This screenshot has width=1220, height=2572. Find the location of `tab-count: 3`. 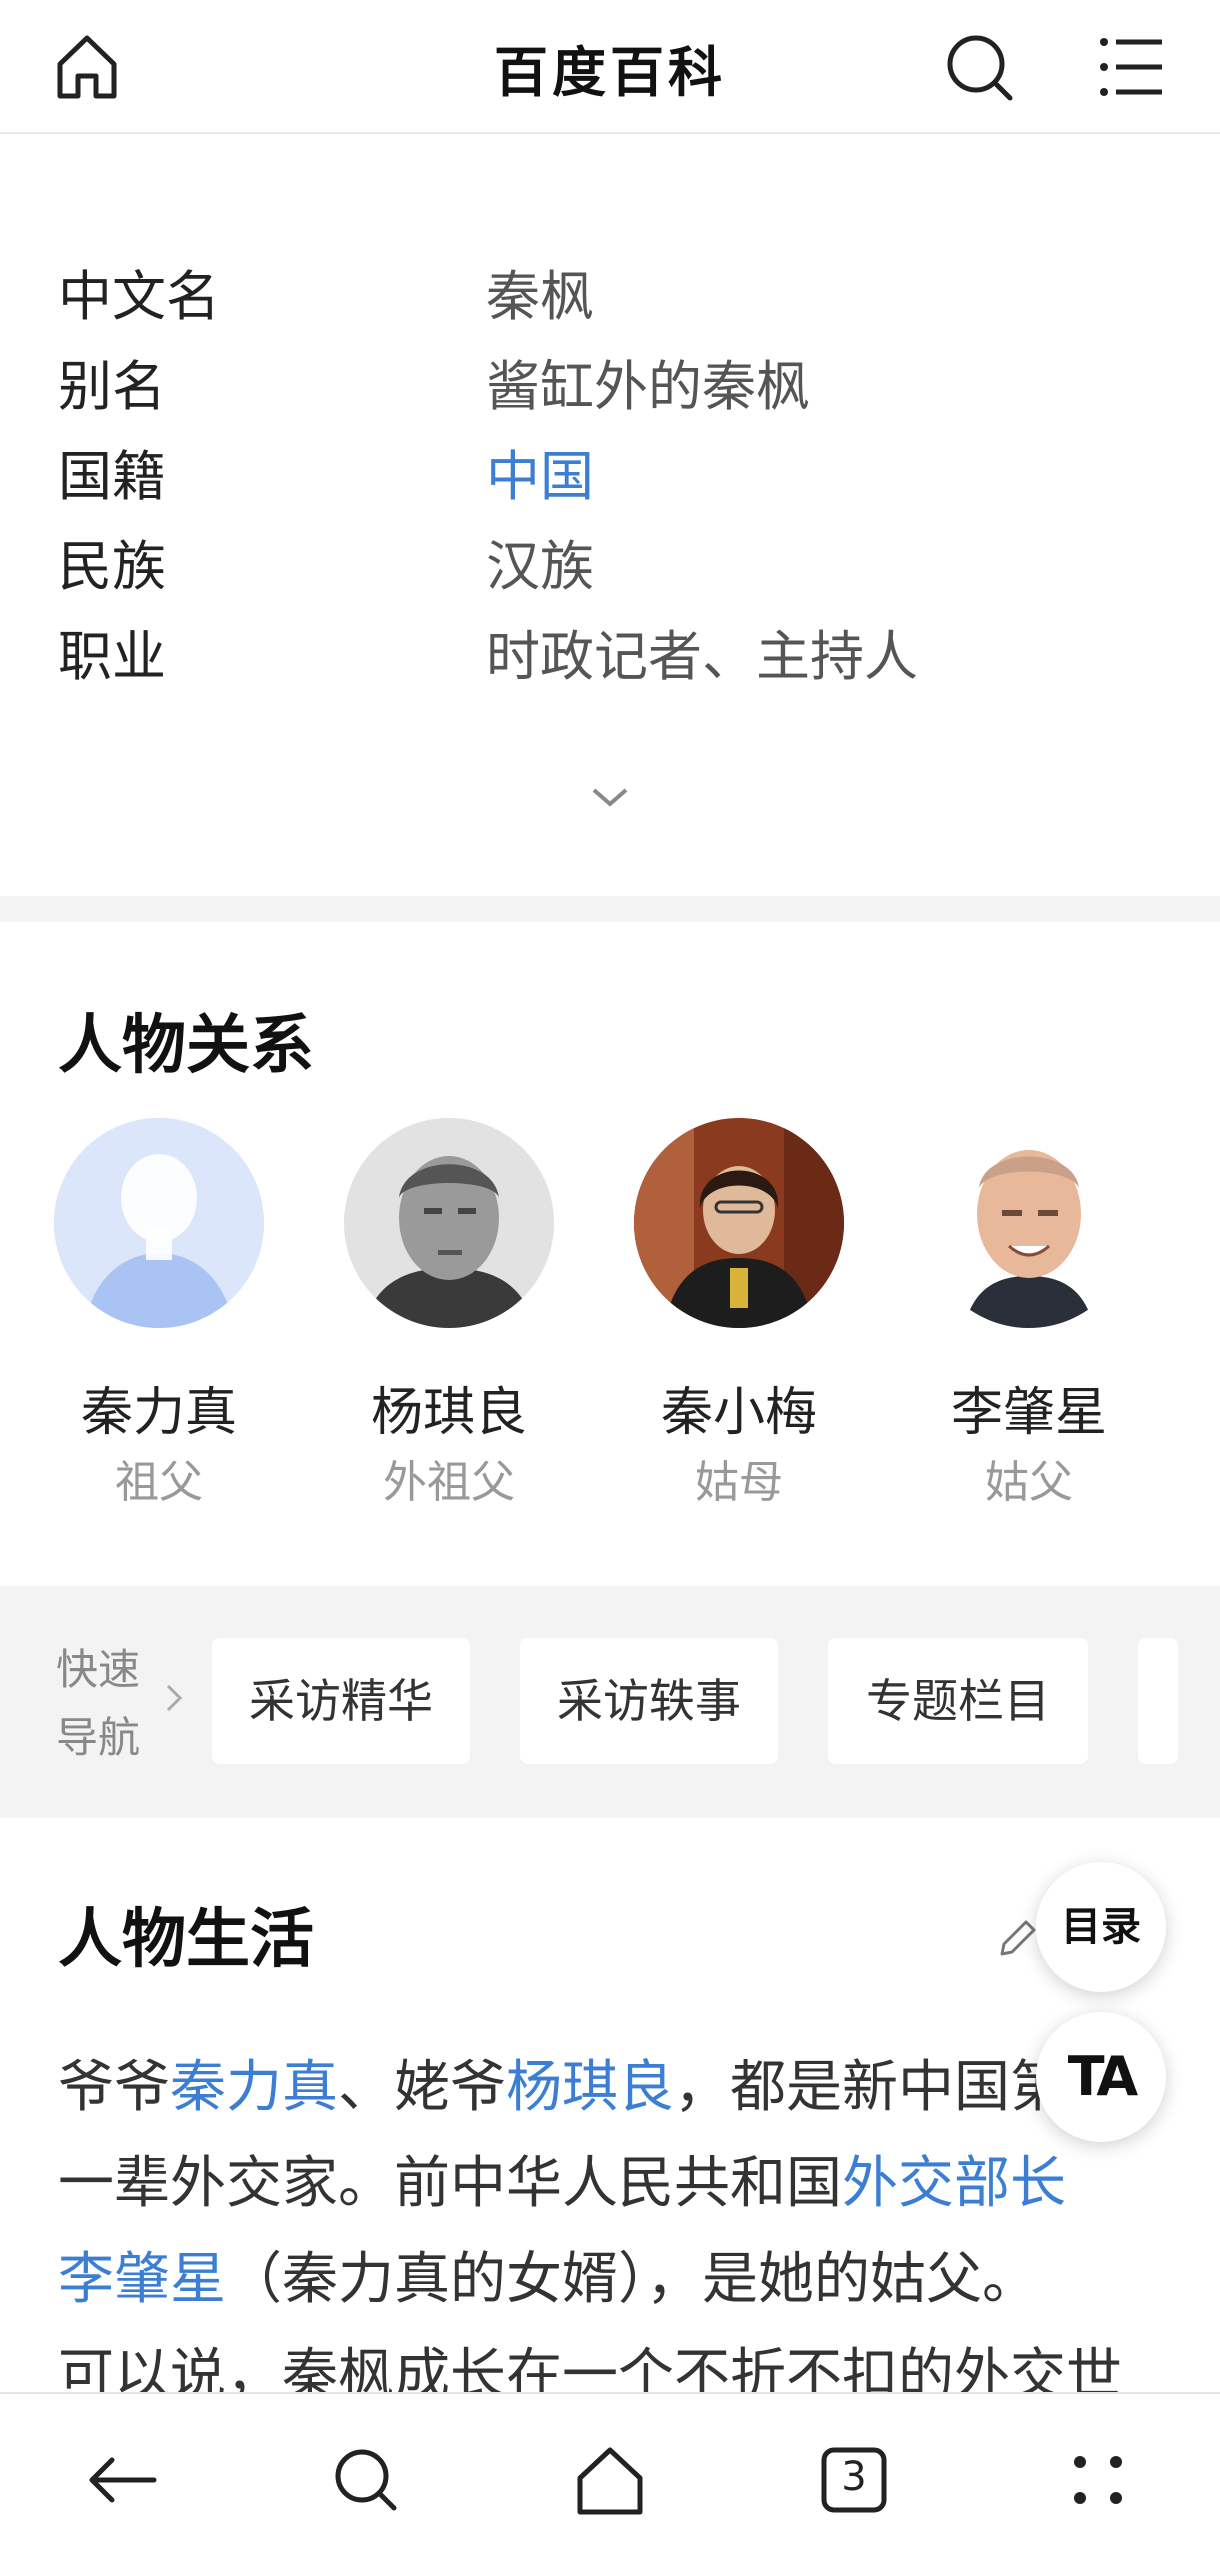

tab-count: 3 is located at coordinates (854, 2477).